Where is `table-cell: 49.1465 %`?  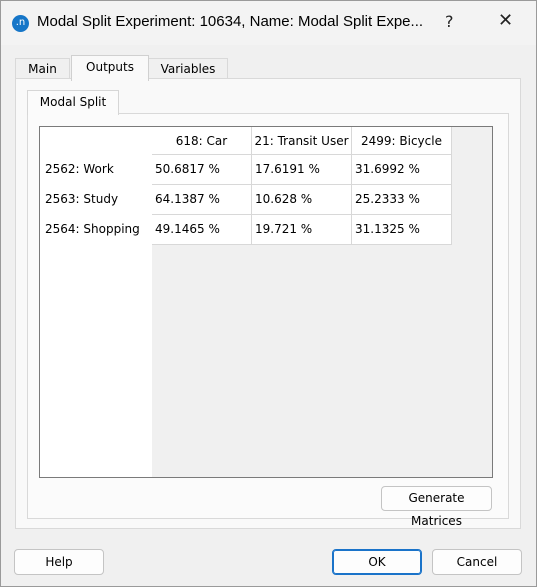 table-cell: 49.1465 % is located at coordinates (202, 230).